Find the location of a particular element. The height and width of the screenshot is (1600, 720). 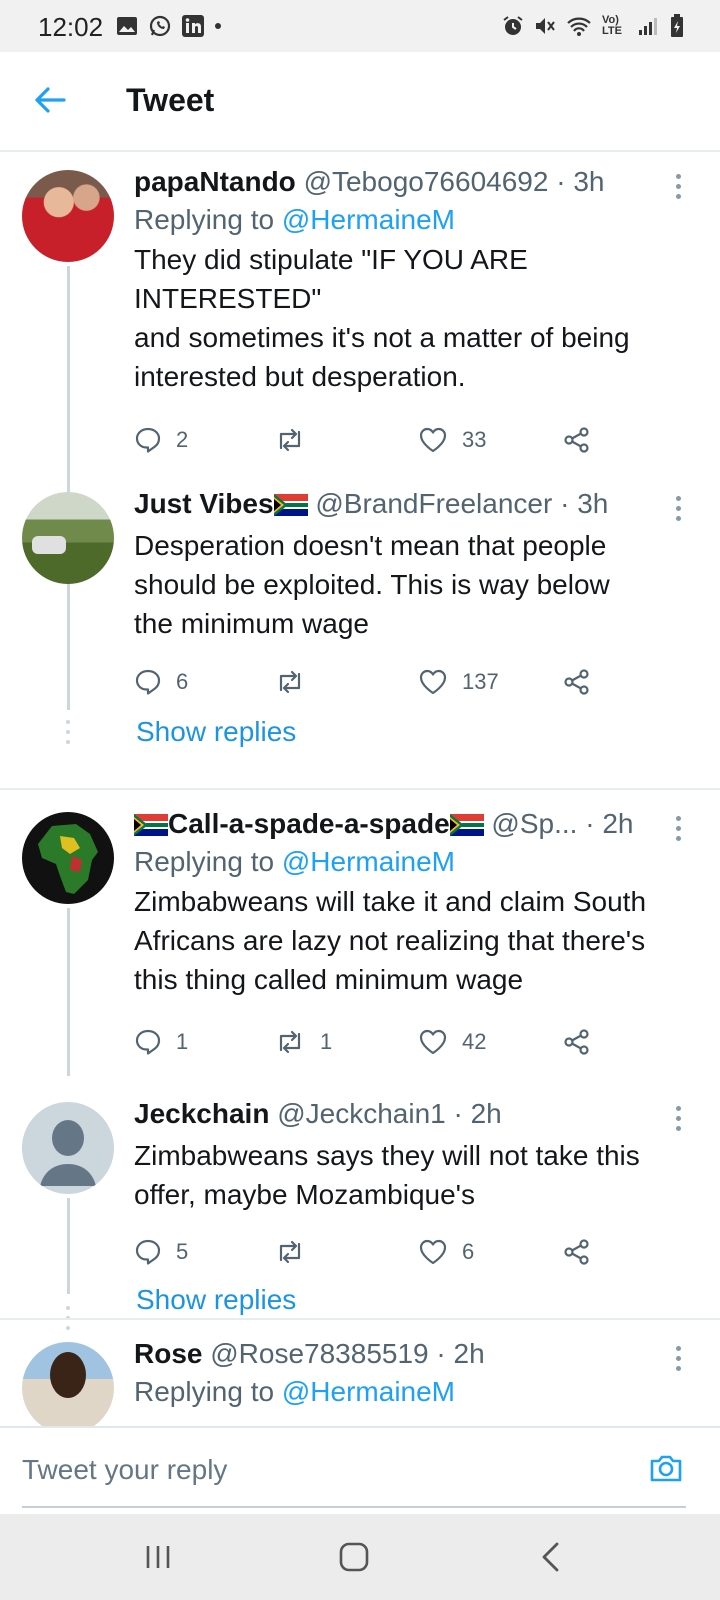

signal-icon is located at coordinates (648, 26).